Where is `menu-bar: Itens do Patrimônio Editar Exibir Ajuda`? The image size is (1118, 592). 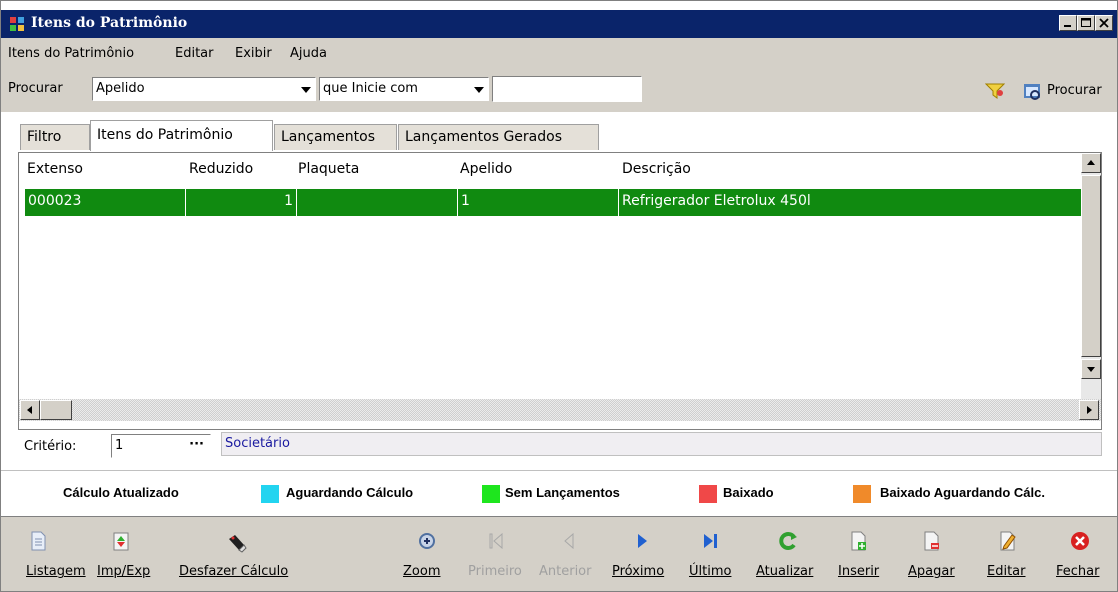 menu-bar: Itens do Patrimônio Editar Exibir Ajuda is located at coordinates (559, 53).